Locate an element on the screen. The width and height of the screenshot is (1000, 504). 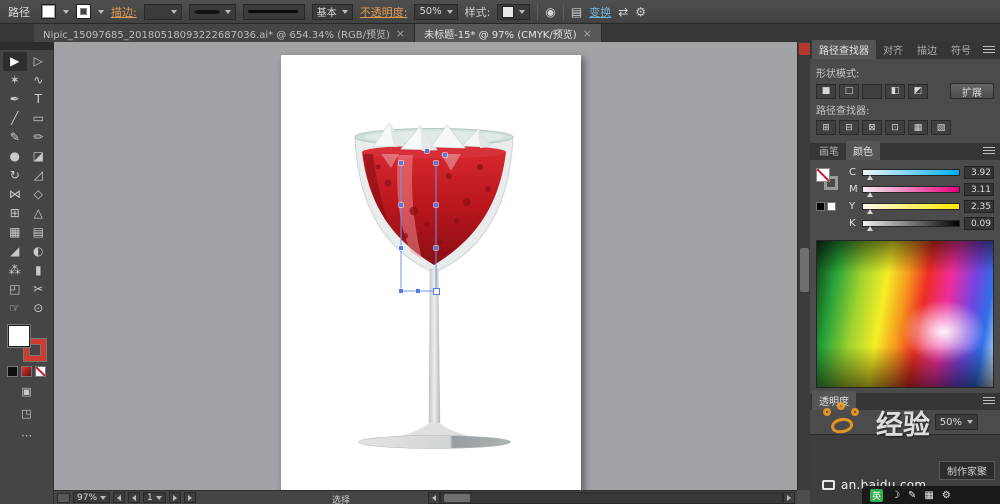
horizontal-scrollbar is located at coordinates (611, 498).